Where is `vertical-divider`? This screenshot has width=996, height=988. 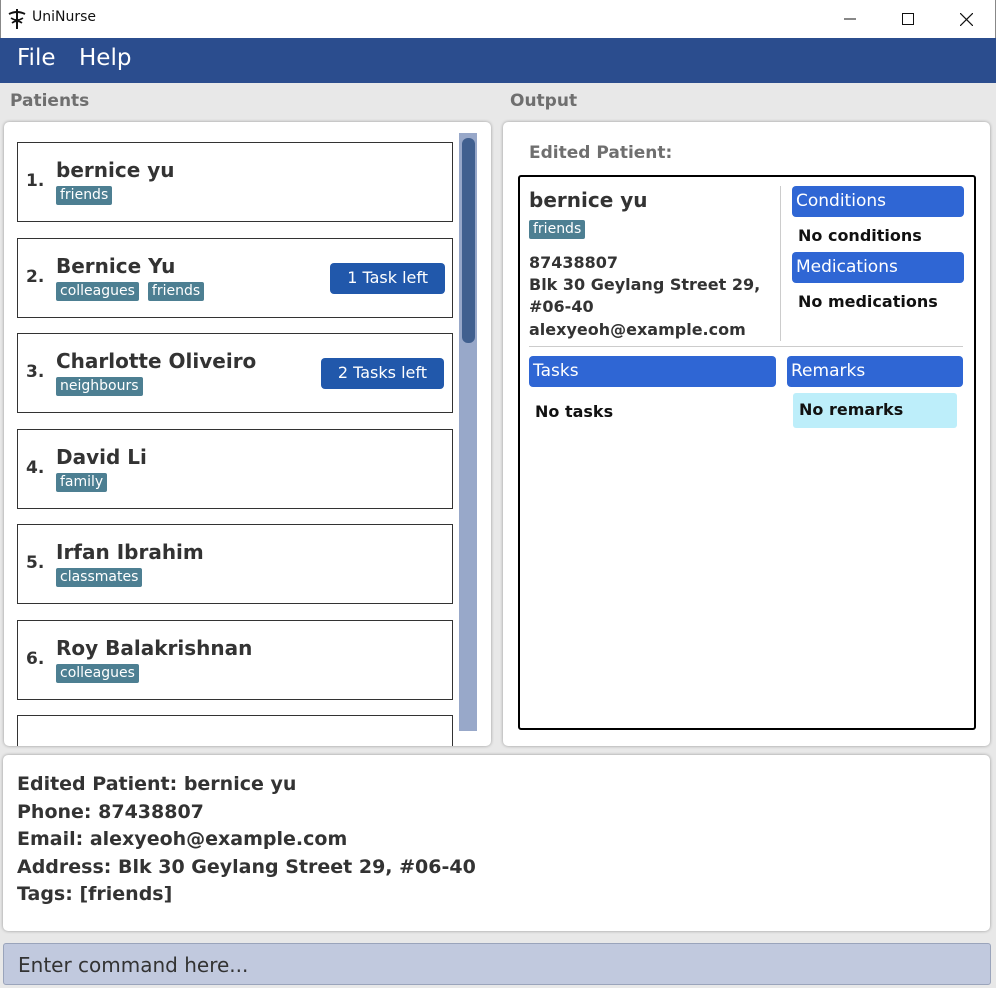
vertical-divider is located at coordinates (780, 263).